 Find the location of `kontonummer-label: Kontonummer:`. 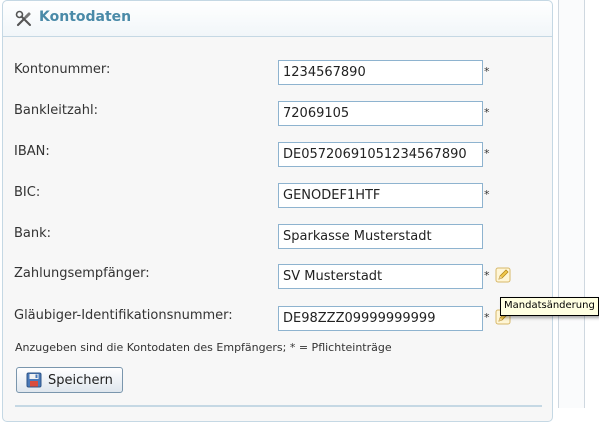

kontonummer-label: Kontonummer: is located at coordinates (62, 69).